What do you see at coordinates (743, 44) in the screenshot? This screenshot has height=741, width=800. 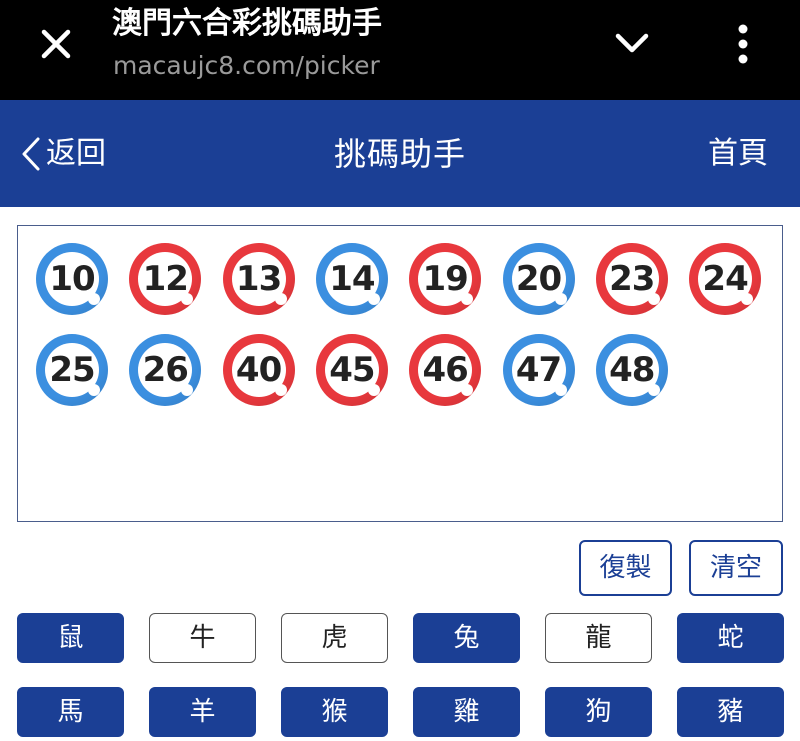 I see `more-options-icon` at bounding box center [743, 44].